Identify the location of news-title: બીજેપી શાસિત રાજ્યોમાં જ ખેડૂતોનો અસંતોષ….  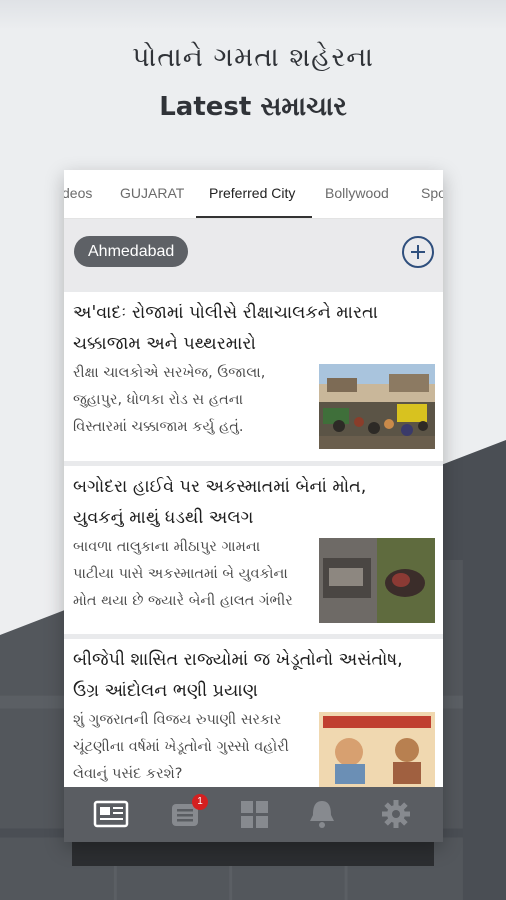
(238, 675).